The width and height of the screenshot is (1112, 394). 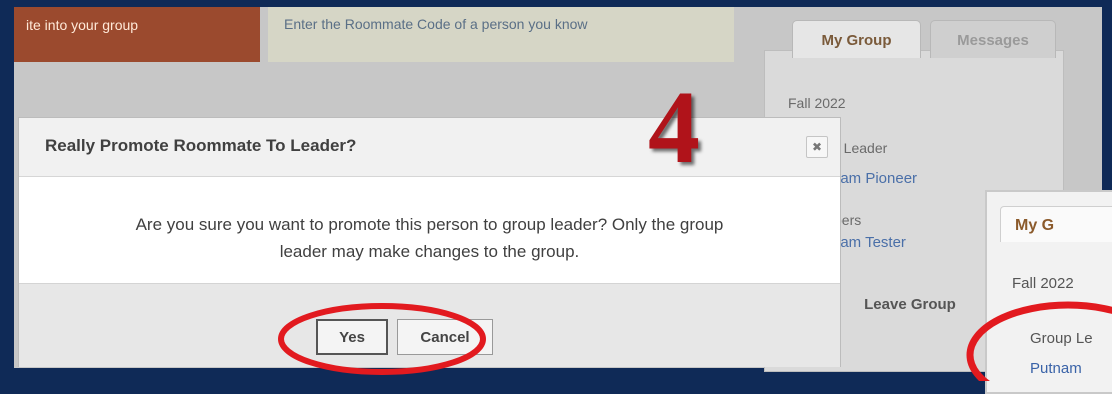 What do you see at coordinates (382, 339) in the screenshot?
I see `yes-highlight-circle` at bounding box center [382, 339].